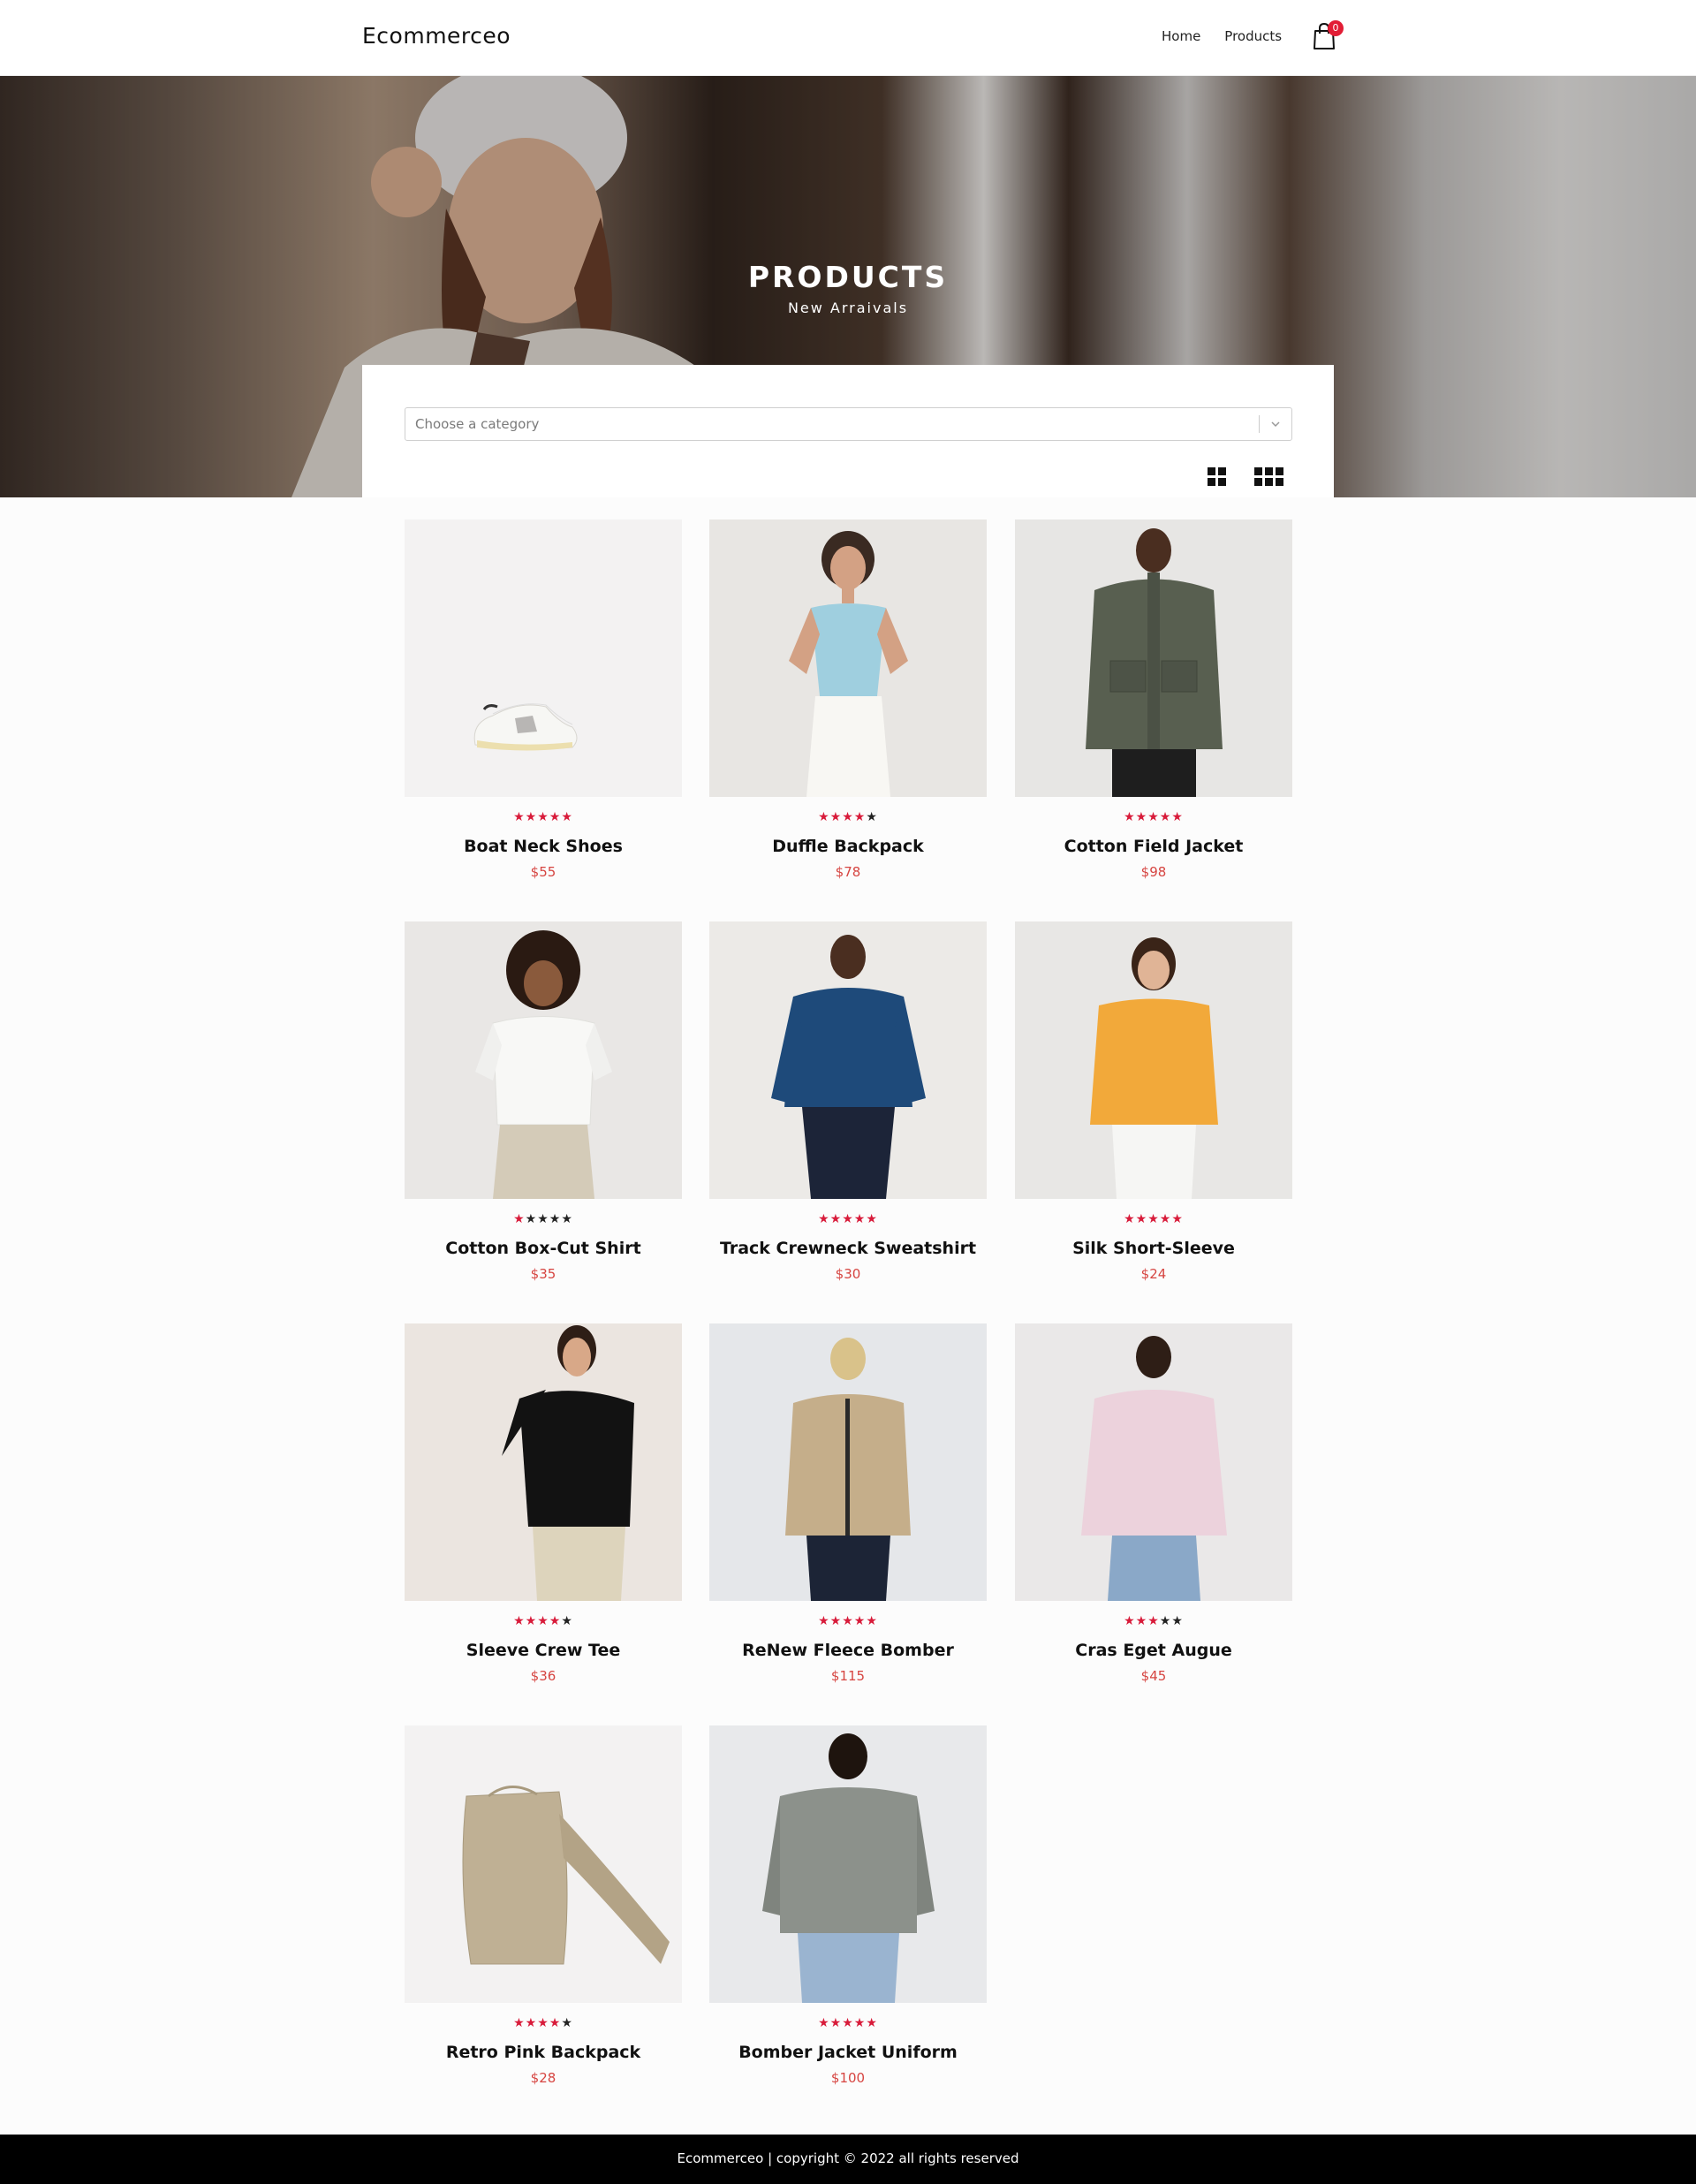 This screenshot has width=1696, height=2184. What do you see at coordinates (543, 2052) in the screenshot?
I see `product-name: Retro Pink Backpack` at bounding box center [543, 2052].